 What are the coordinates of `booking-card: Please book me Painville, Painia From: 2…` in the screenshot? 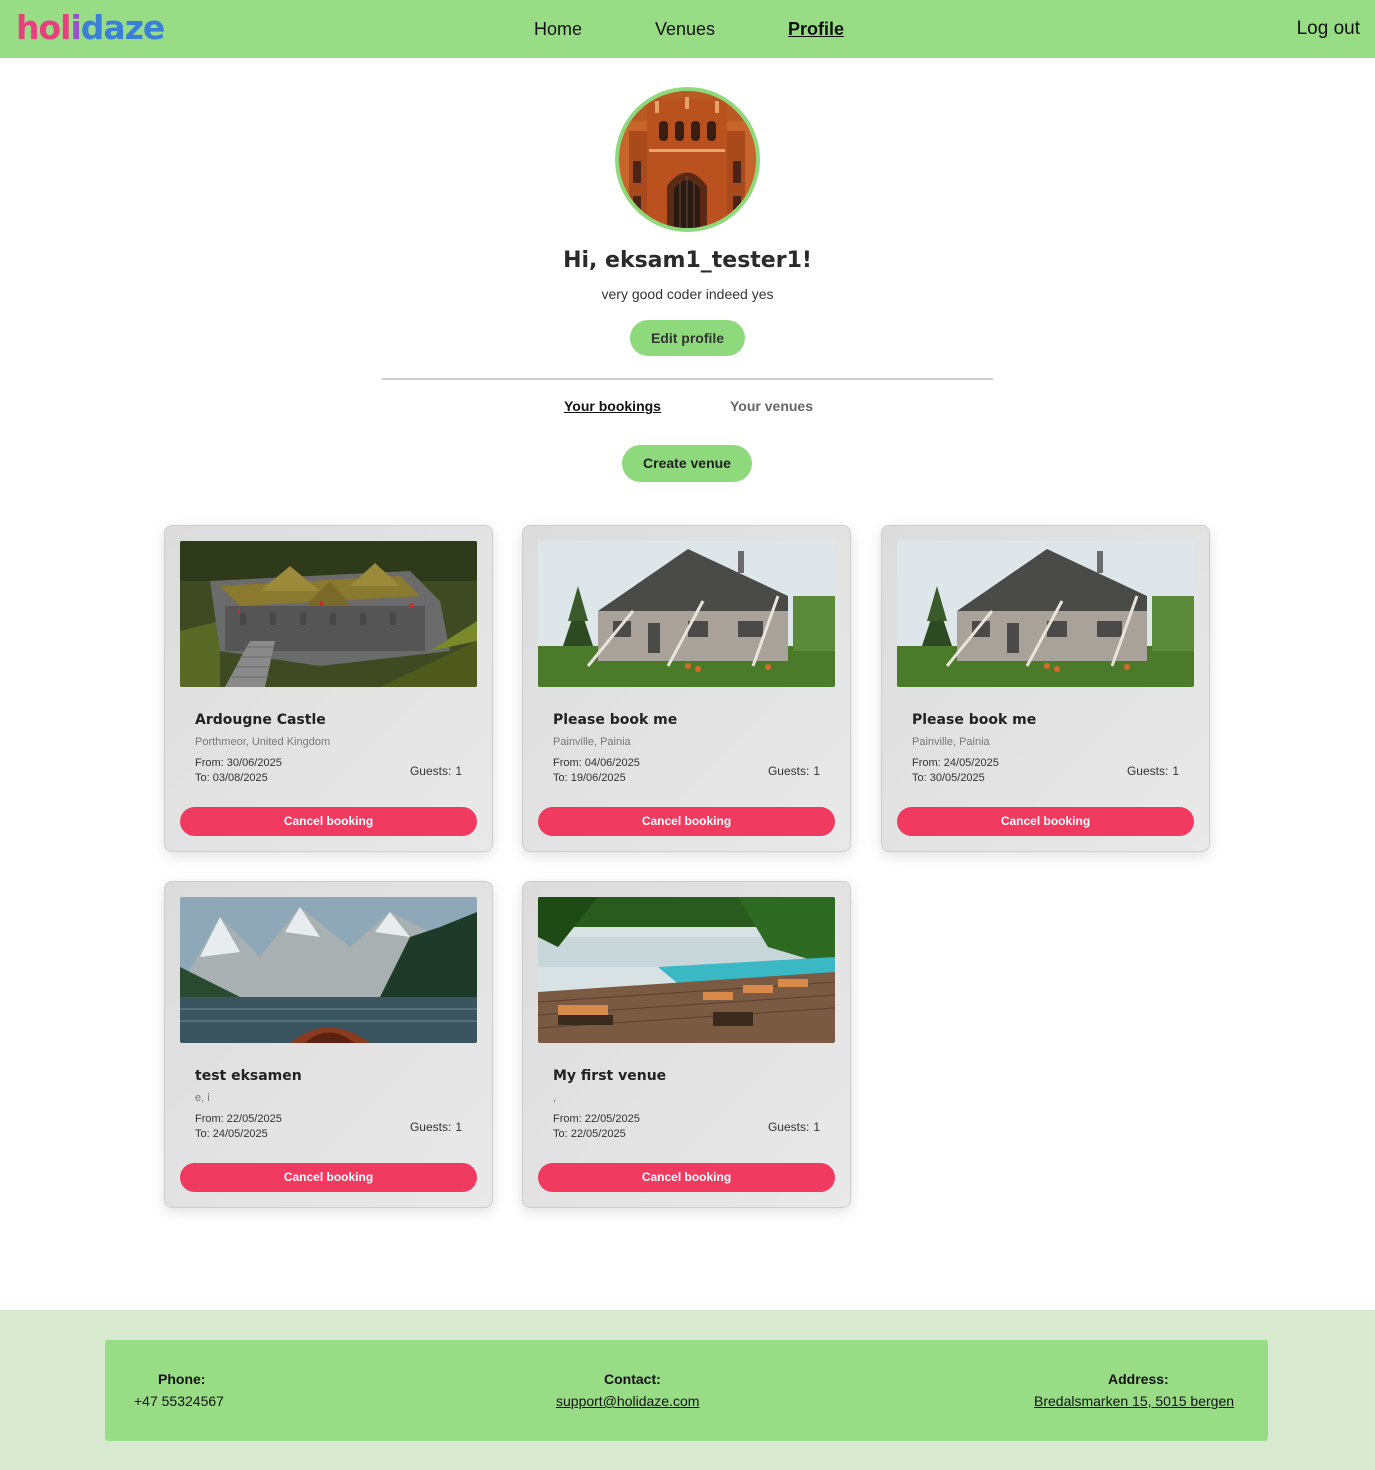 It's located at (1045, 688).